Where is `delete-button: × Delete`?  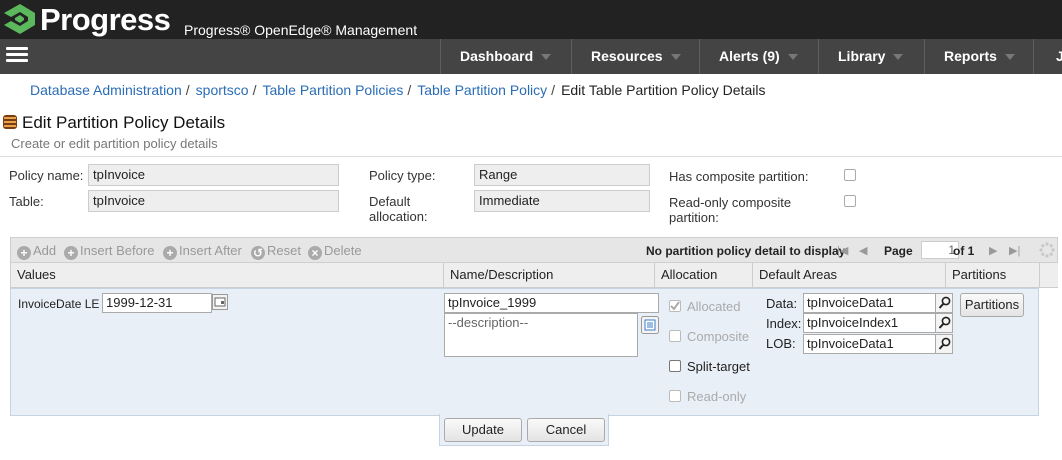 delete-button: × Delete is located at coordinates (335, 251).